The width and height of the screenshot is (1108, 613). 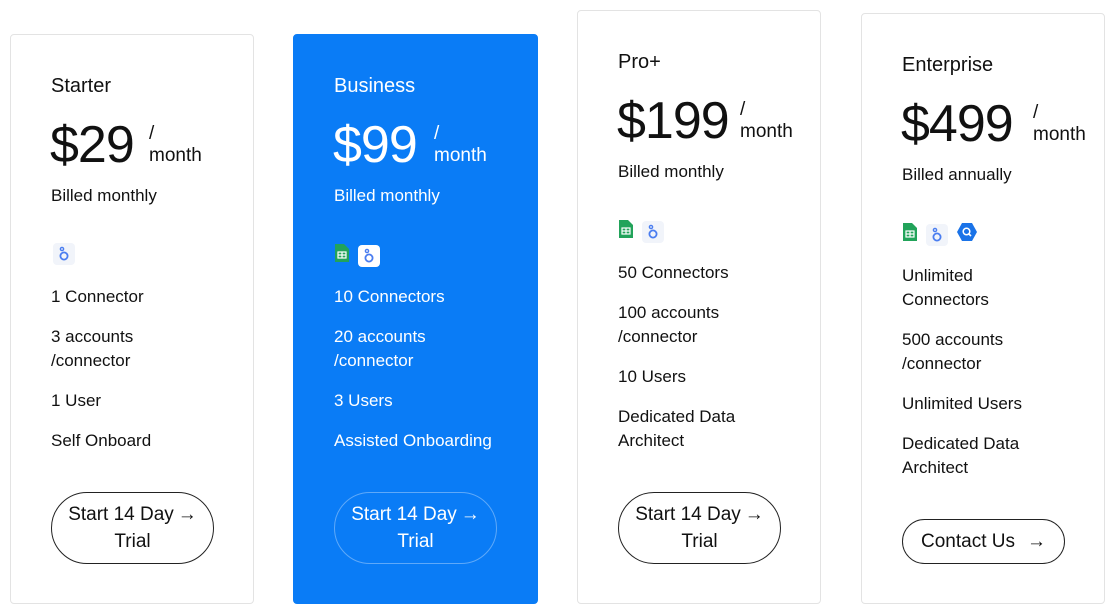 I want to click on bigquery-icon, so click(x=967, y=234).